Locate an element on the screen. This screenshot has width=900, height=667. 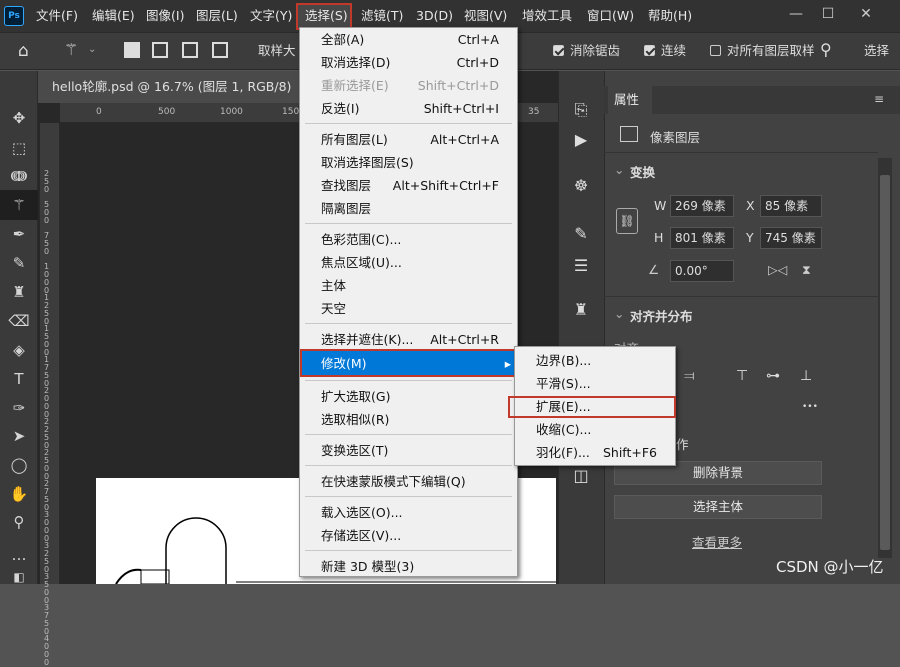
pen-tool-icon: ✑ is located at coordinates (19, 408).